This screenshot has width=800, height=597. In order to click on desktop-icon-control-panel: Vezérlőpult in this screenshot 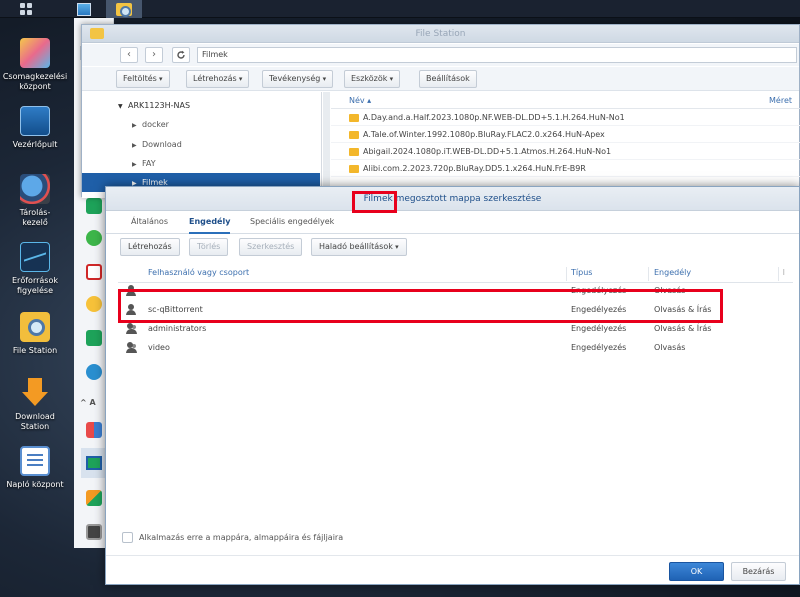, I will do `click(35, 128)`.